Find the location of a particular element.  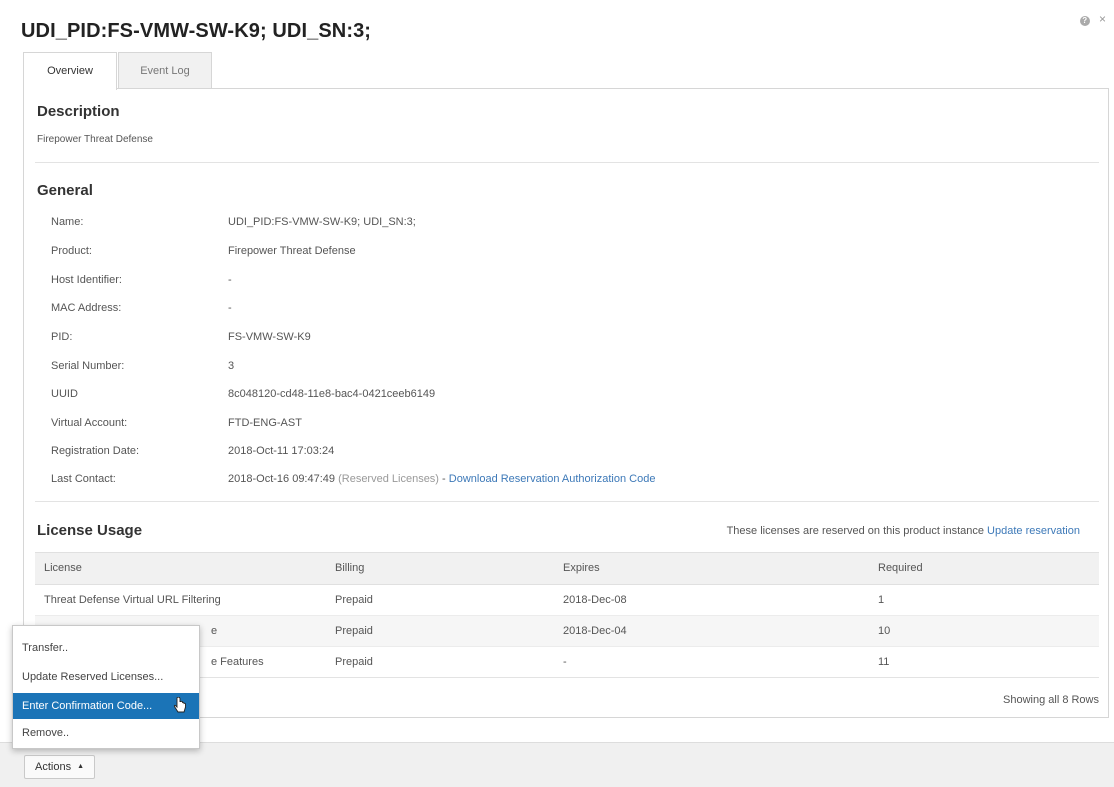

actions-button: Actions ▲ is located at coordinates (60, 767).